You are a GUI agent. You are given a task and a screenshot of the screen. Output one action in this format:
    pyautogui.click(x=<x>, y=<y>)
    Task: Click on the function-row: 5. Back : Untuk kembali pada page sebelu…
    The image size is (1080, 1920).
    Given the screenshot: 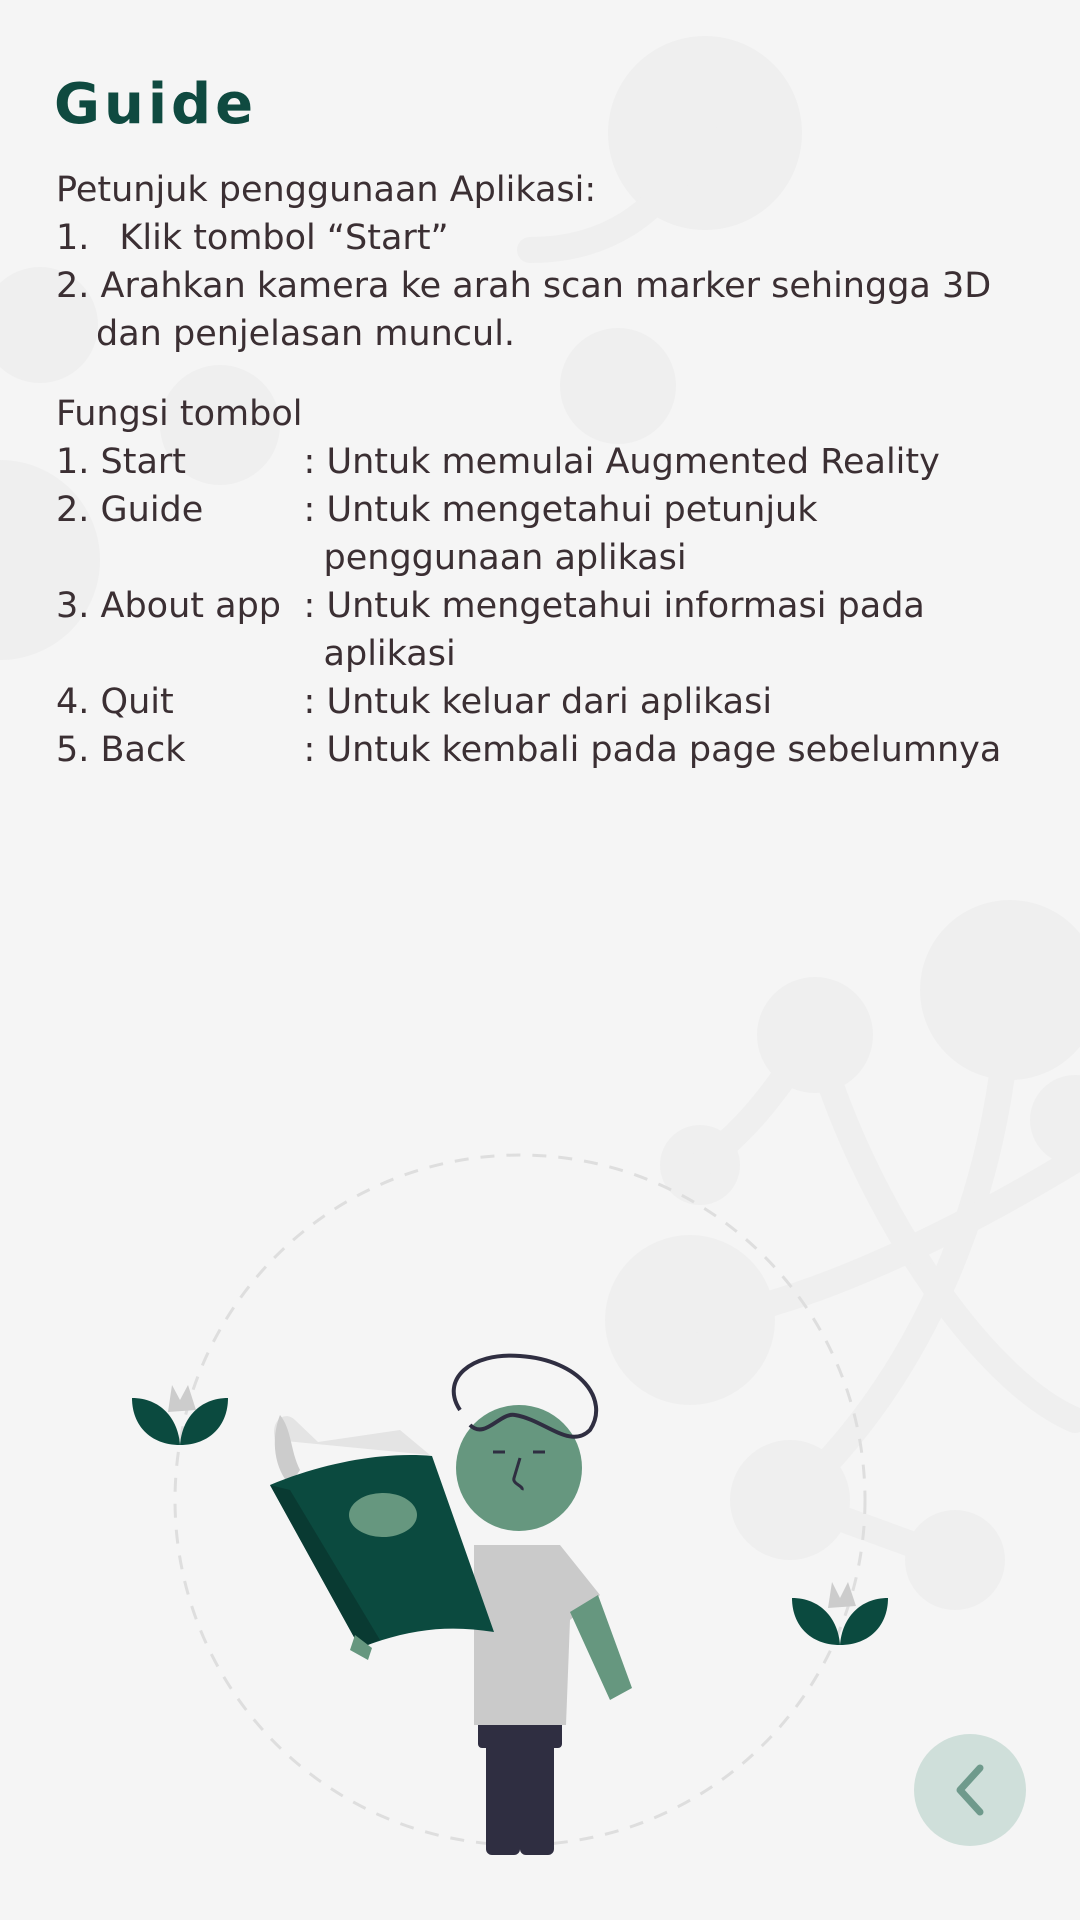 What is the action you would take?
    pyautogui.click(x=556, y=750)
    